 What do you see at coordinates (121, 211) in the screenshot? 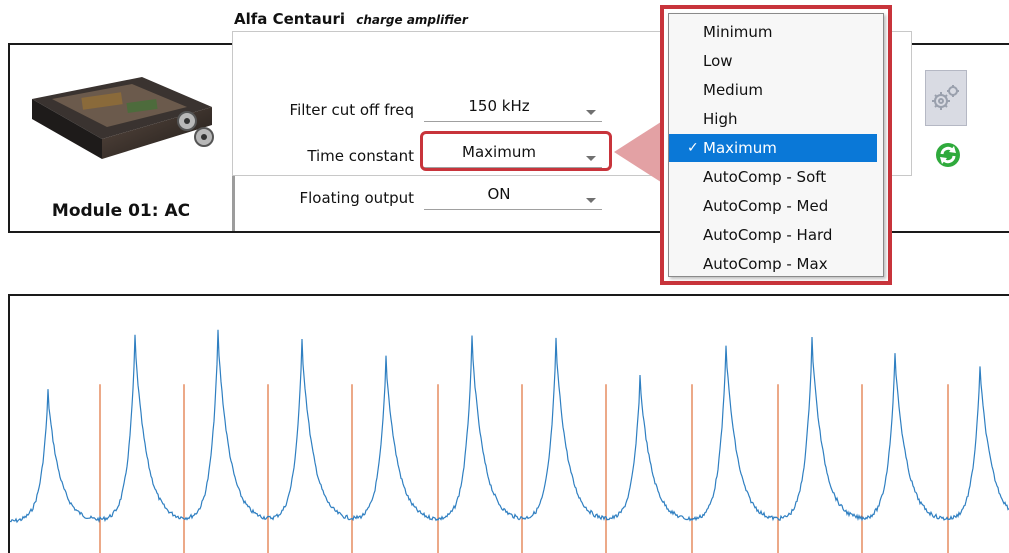
I see `module-title: Module 01: AC` at bounding box center [121, 211].